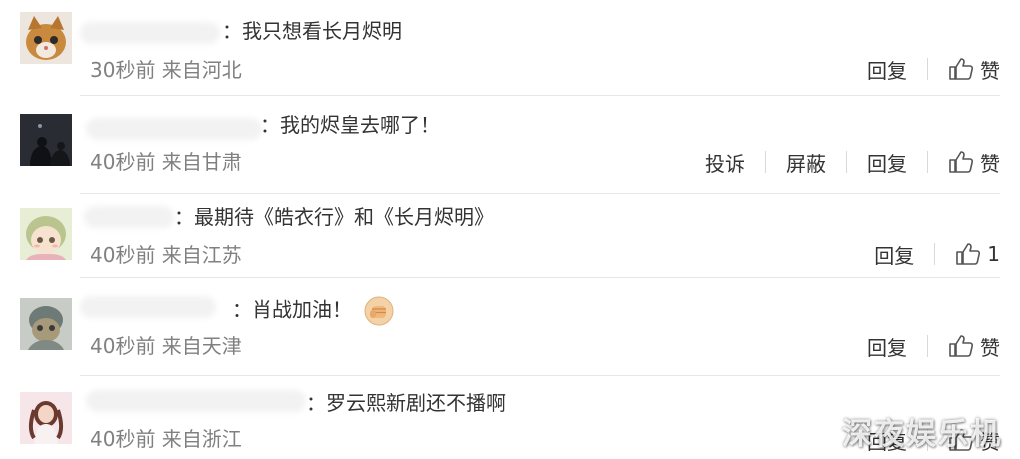 The width and height of the screenshot is (1020, 459). I want to click on comment-meta: 40秒前 来自甘肃, so click(166, 162).